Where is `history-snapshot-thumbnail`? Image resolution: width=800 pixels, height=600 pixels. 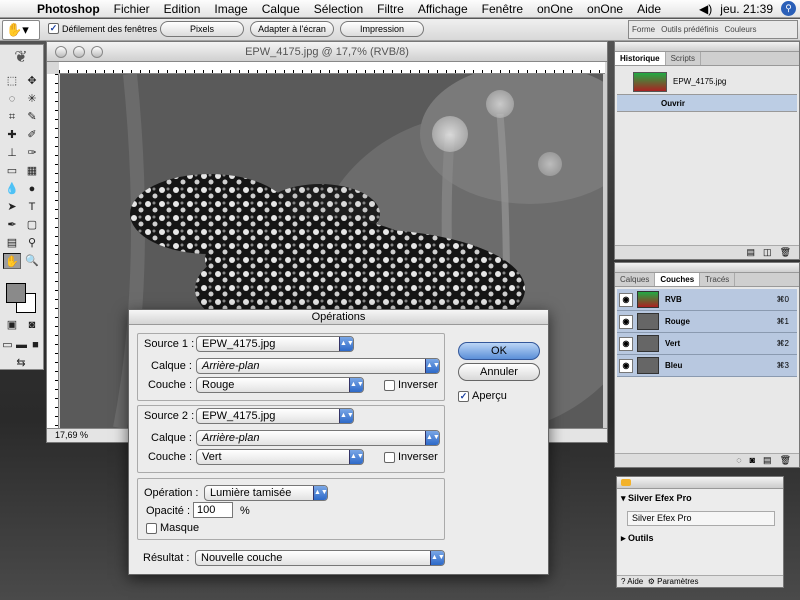
history-snapshot-thumbnail is located at coordinates (650, 82).